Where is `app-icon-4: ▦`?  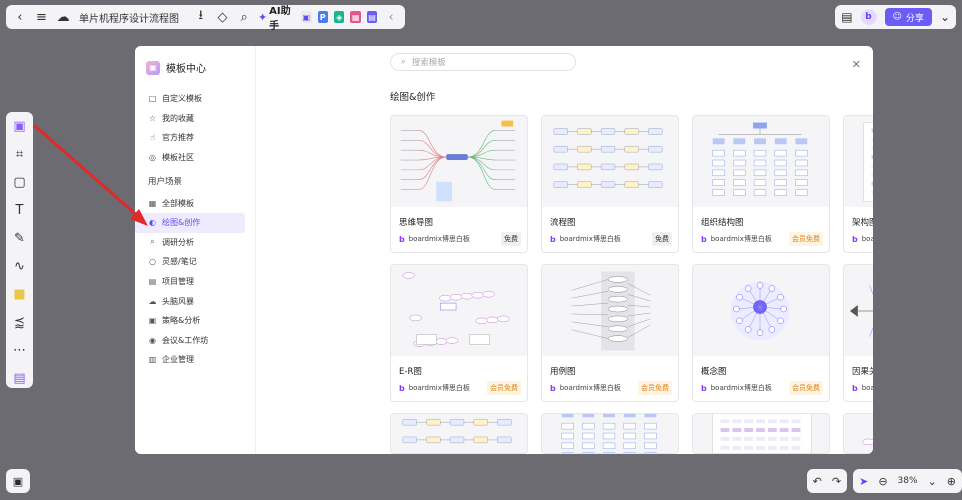
app-icon-4: ▦ is located at coordinates (355, 17).